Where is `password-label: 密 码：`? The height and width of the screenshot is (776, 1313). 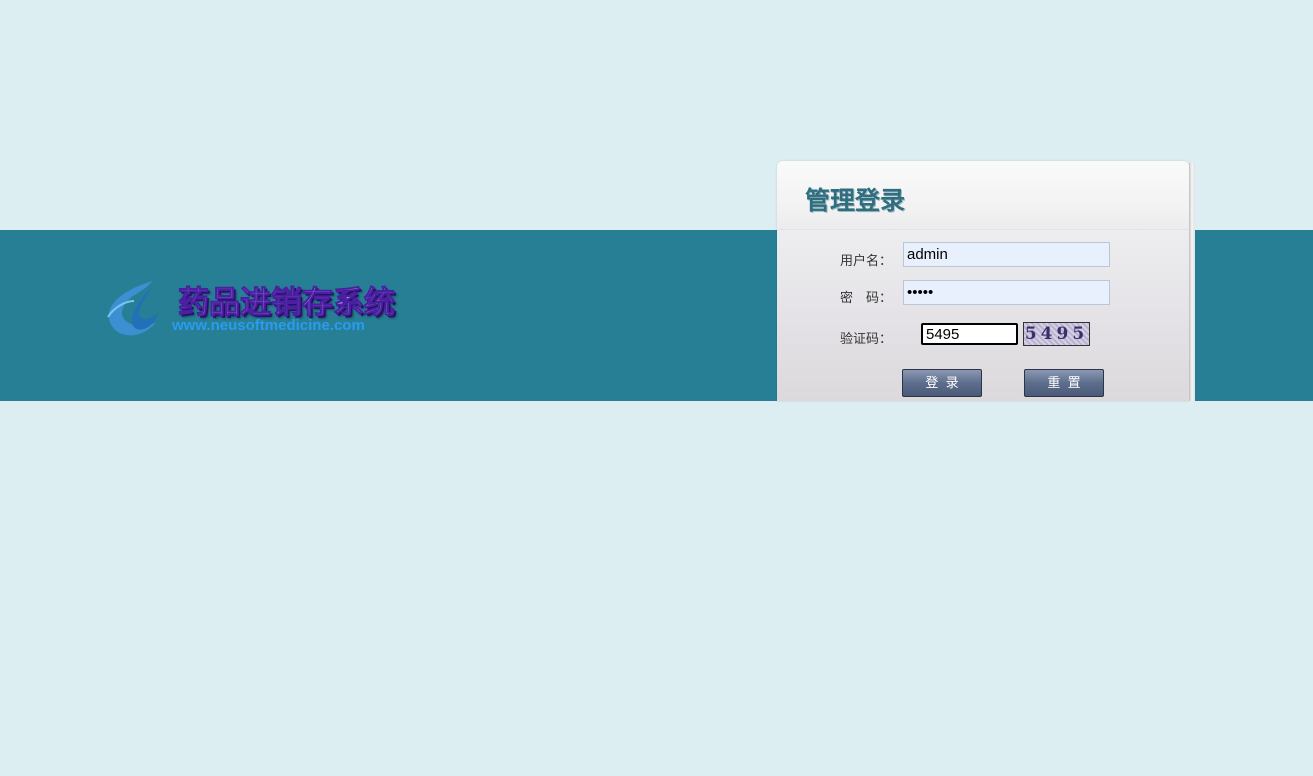
password-label: 密 码： is located at coordinates (866, 297).